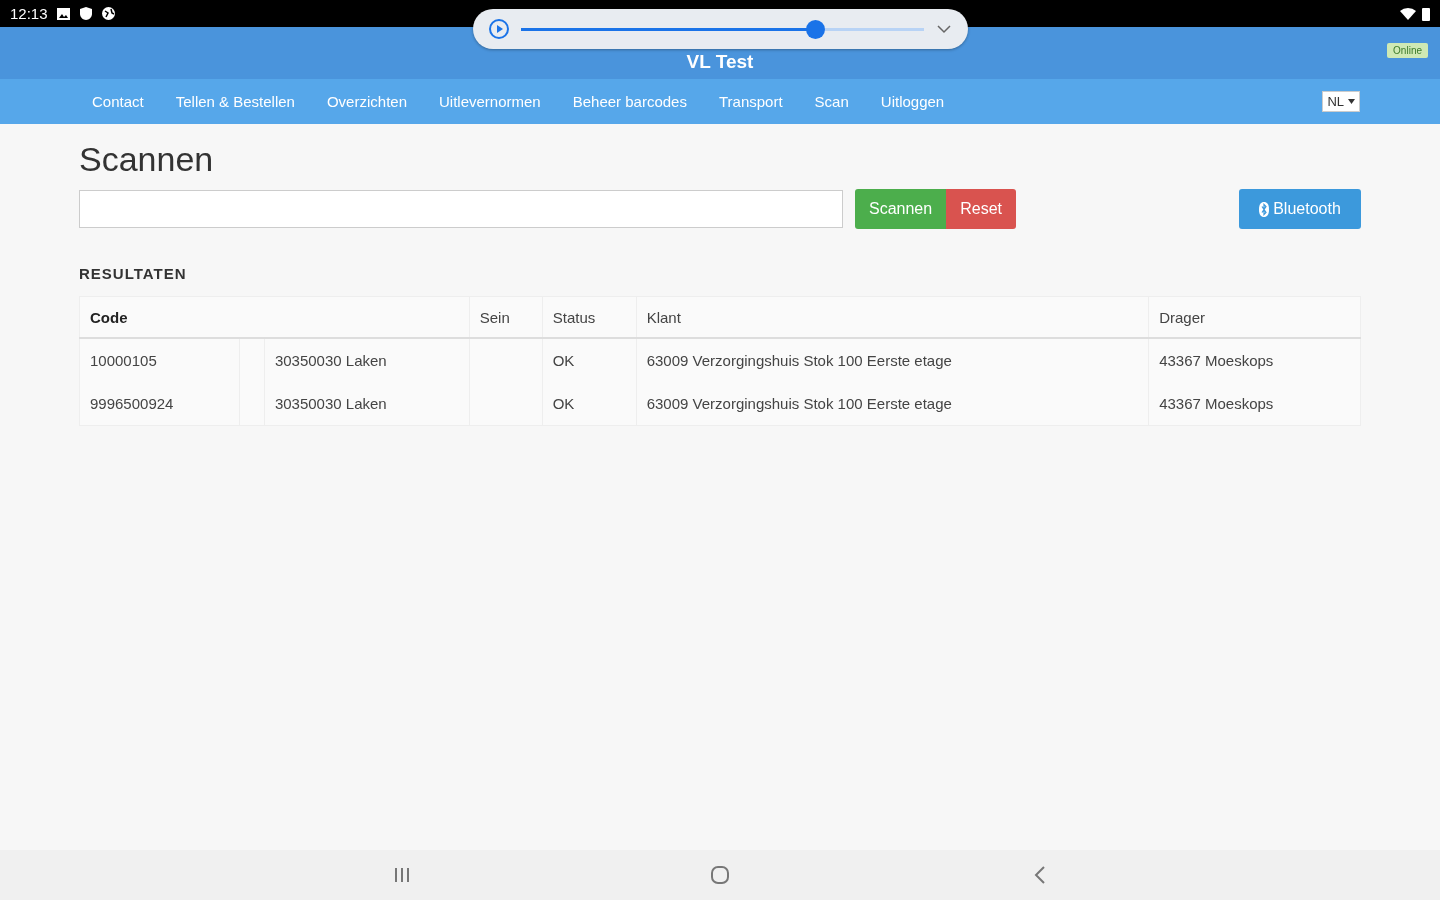 The image size is (1440, 900). Describe the element at coordinates (108, 13) in the screenshot. I see `globe-icon` at that location.